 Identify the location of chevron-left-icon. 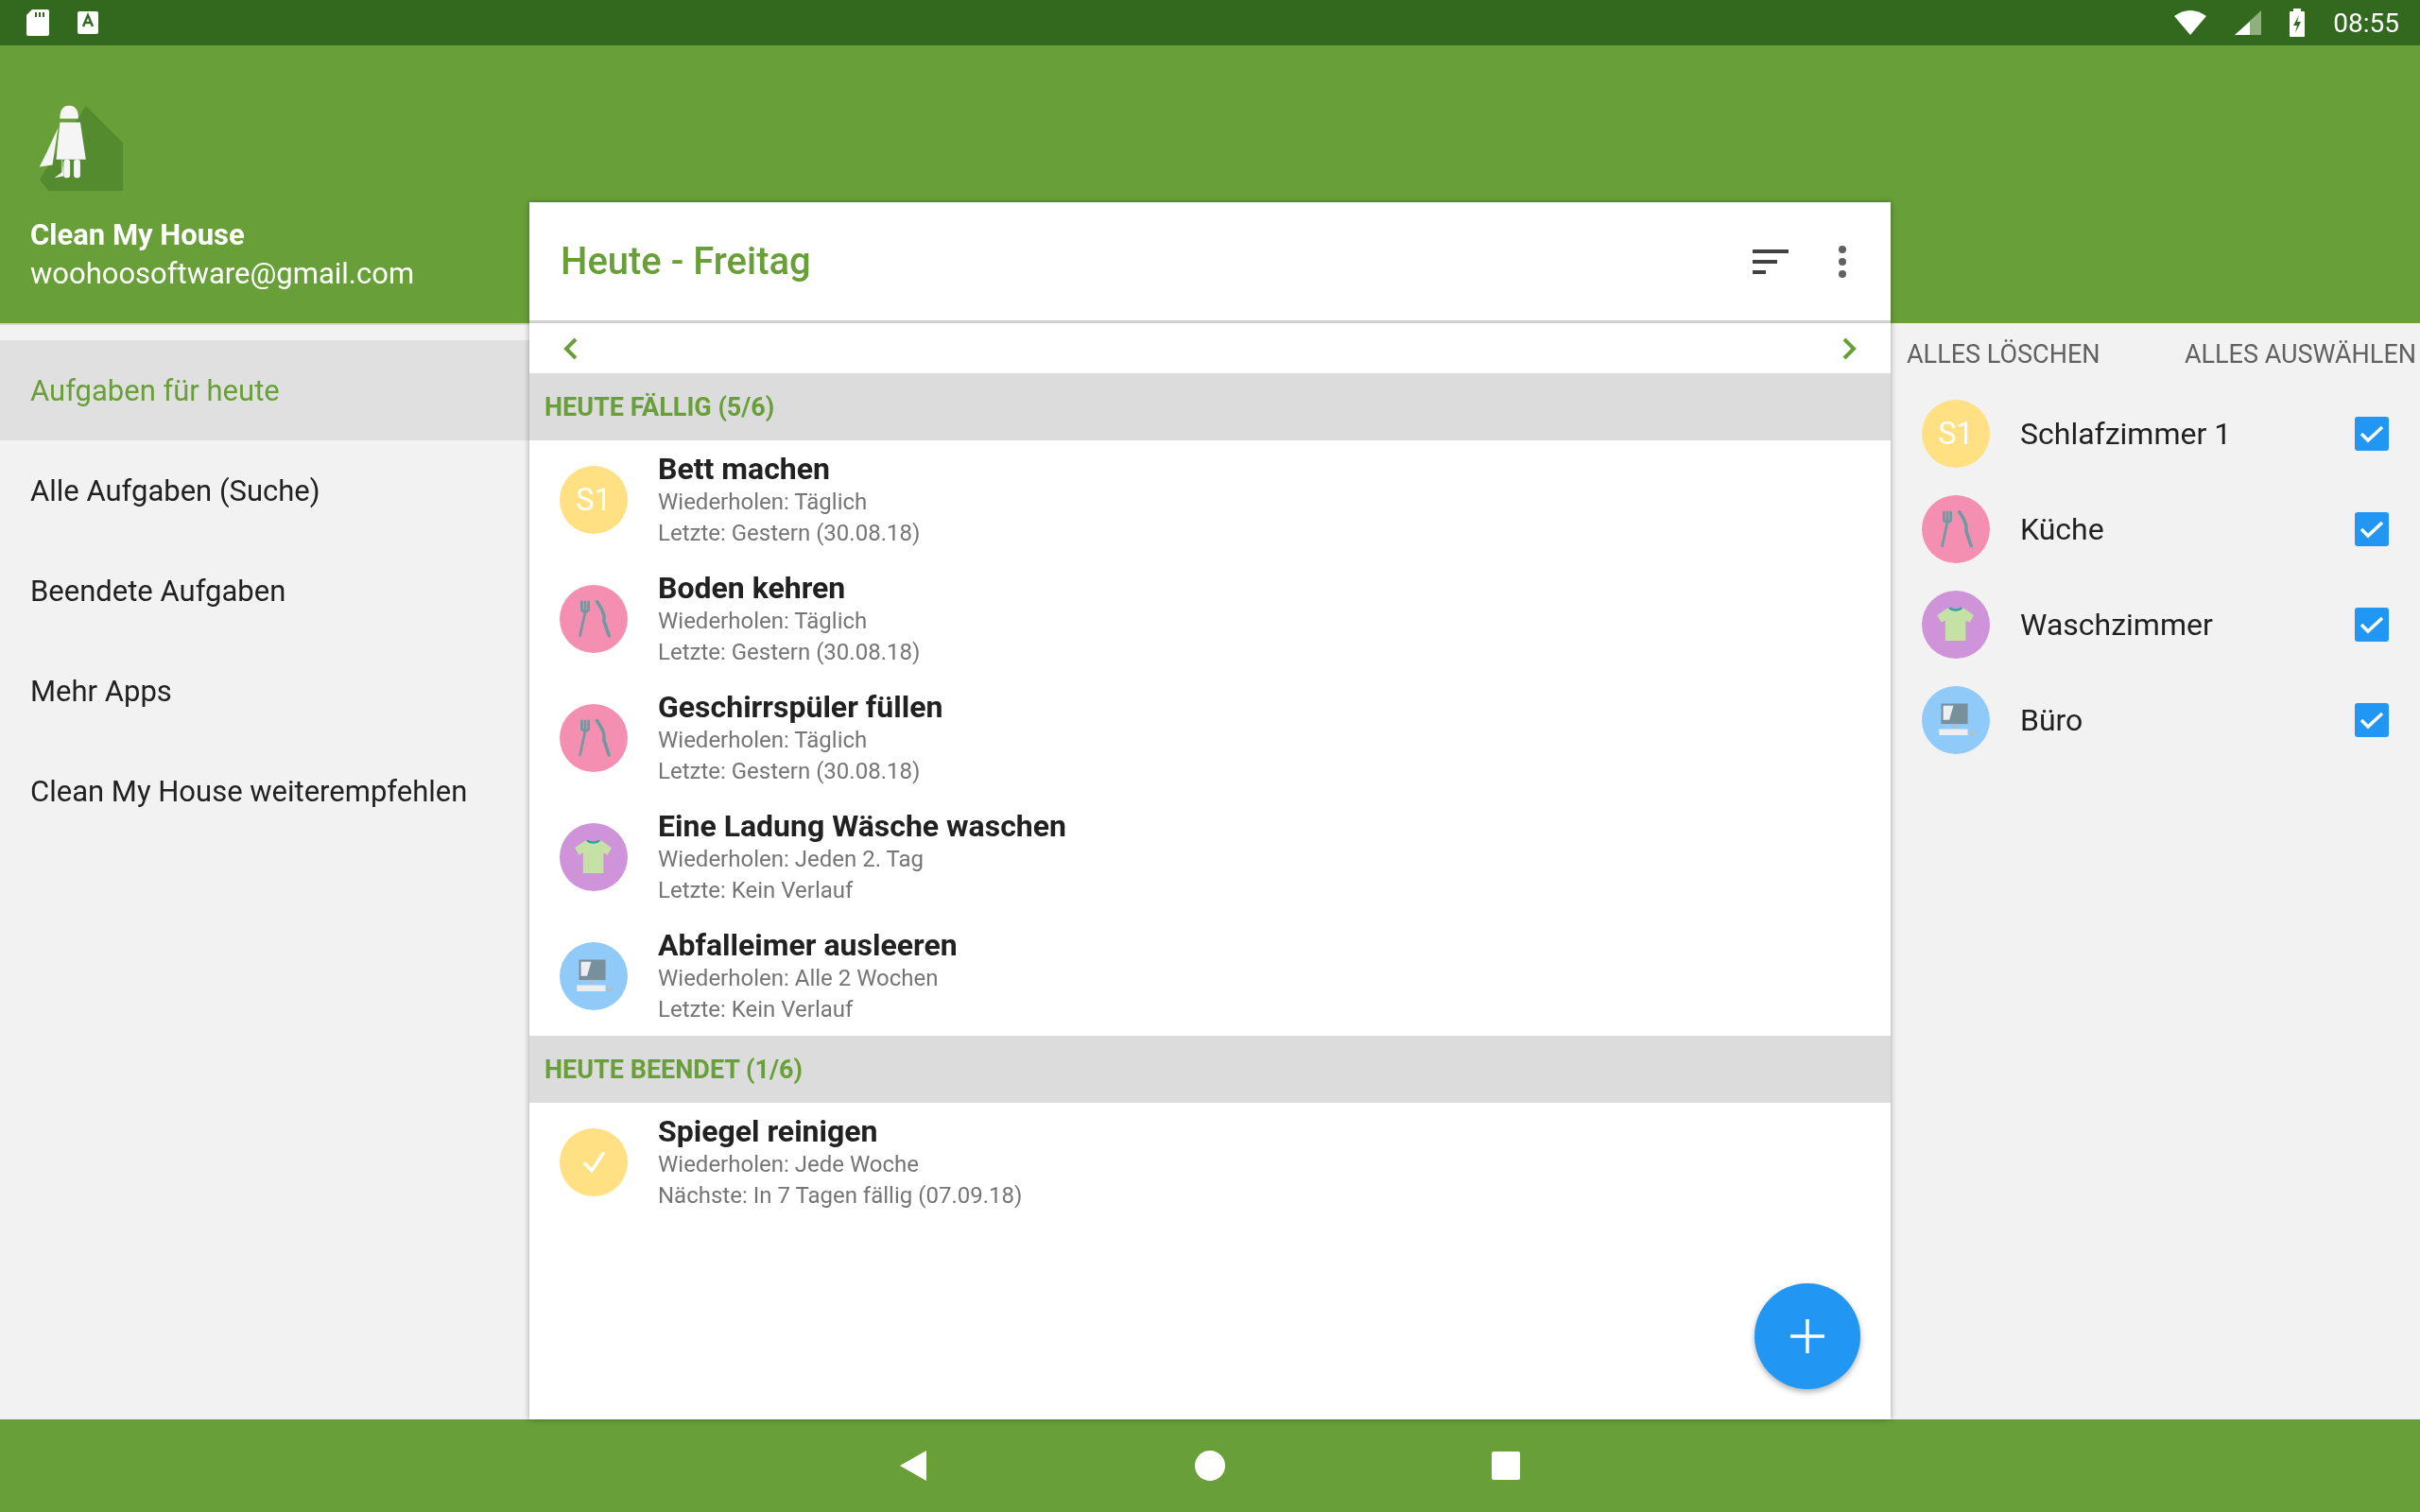
(571, 348).